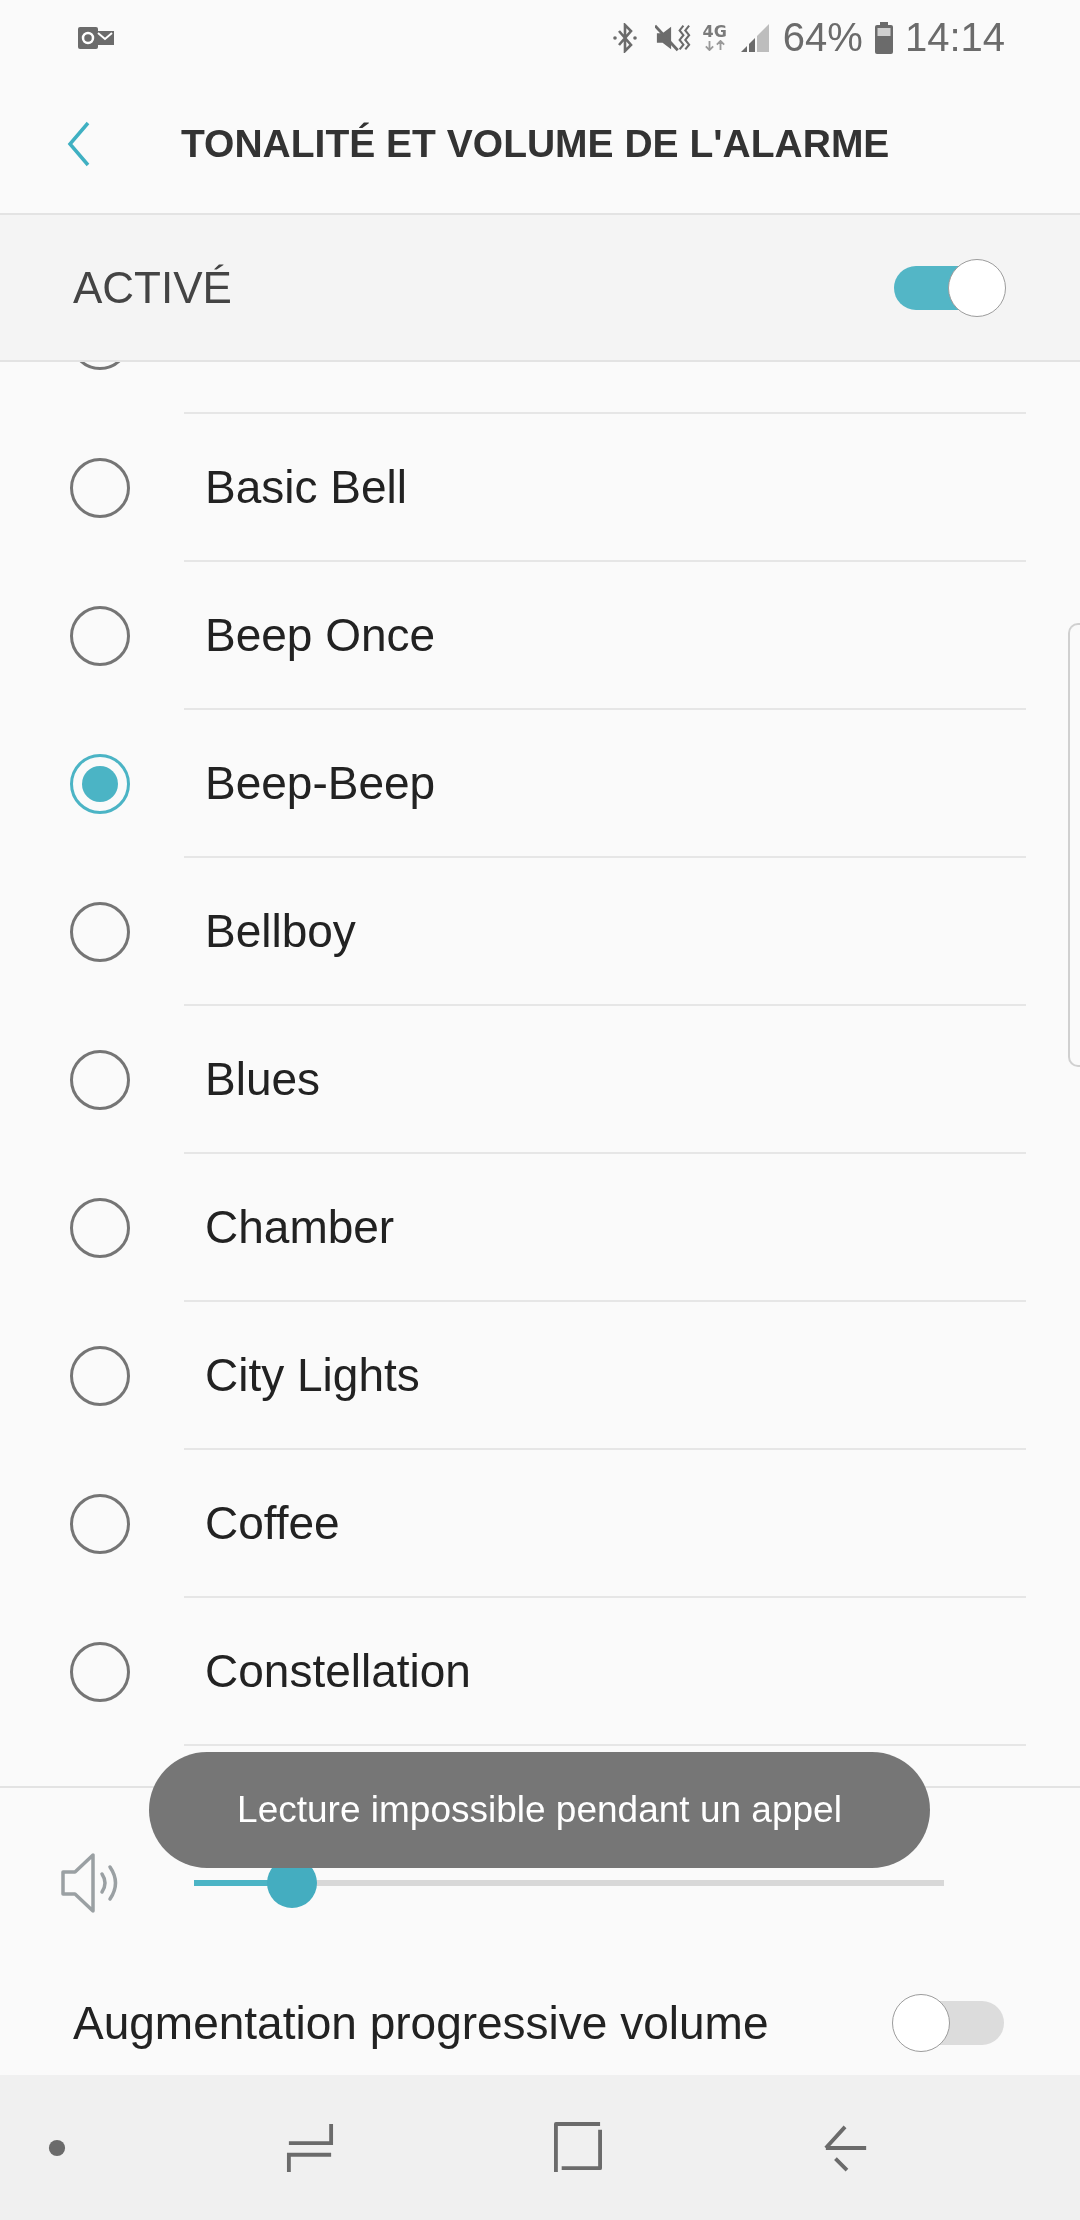 This screenshot has width=1080, height=2220. What do you see at coordinates (57, 2147) in the screenshot?
I see `dot-icon` at bounding box center [57, 2147].